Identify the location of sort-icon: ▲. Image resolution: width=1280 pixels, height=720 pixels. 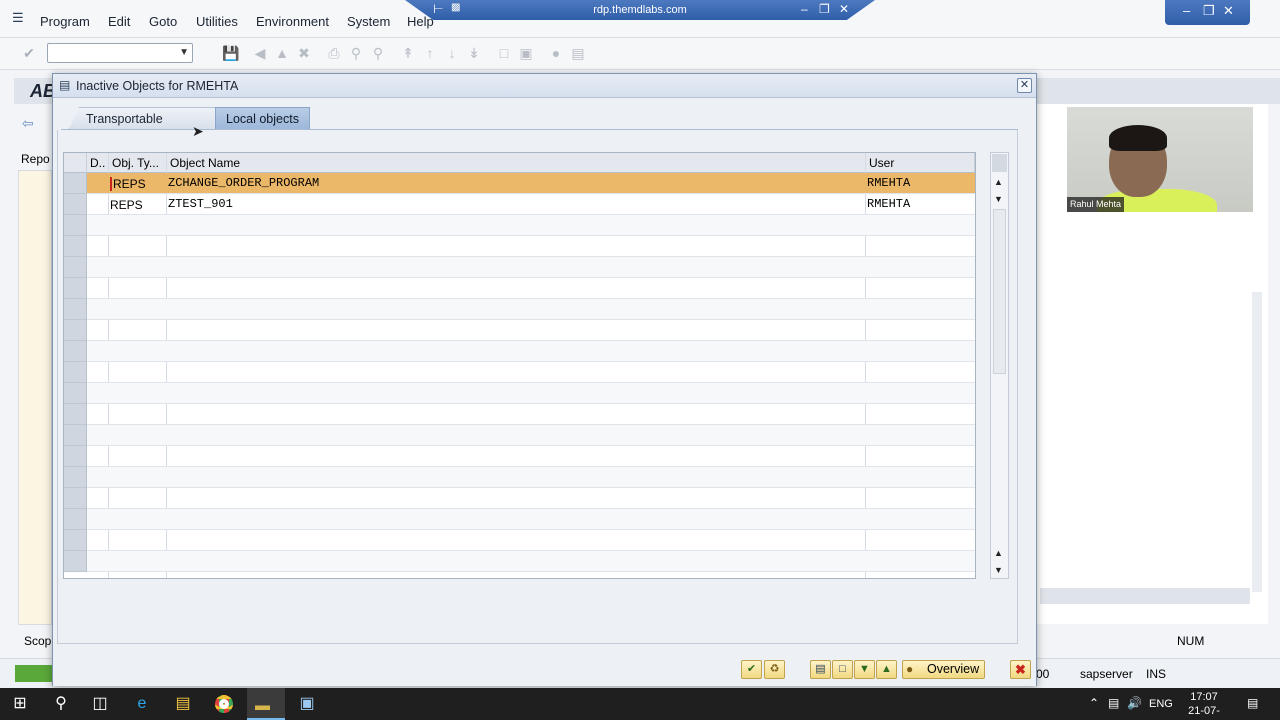
(886, 669).